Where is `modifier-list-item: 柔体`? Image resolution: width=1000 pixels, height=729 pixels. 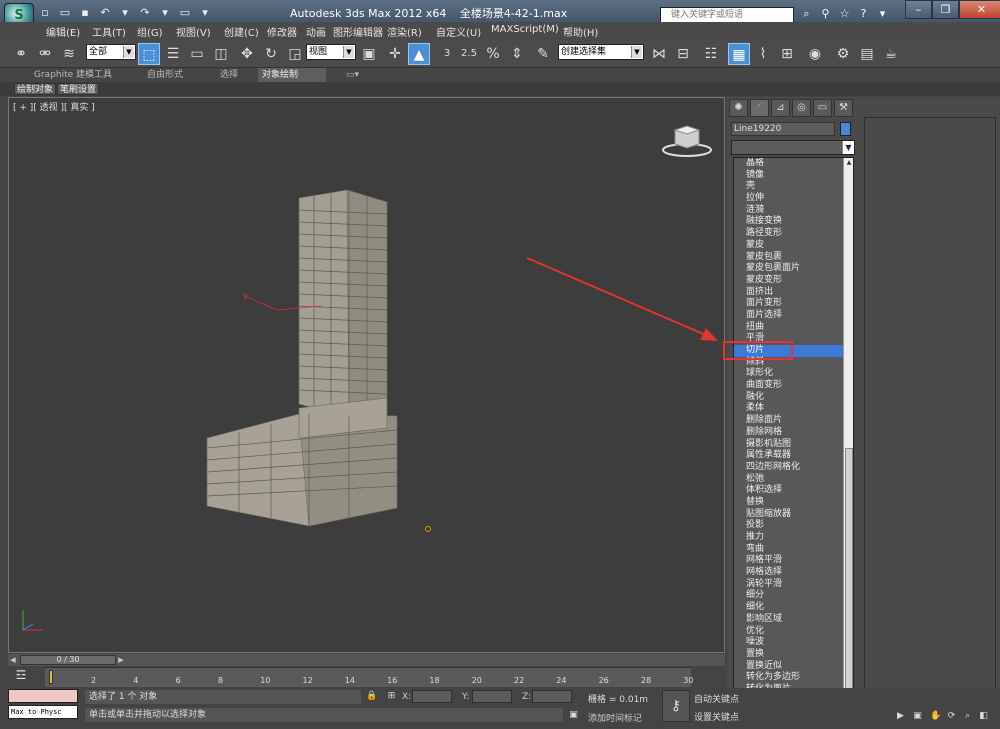
modifier-list-item: 柔体 is located at coordinates (793, 409).